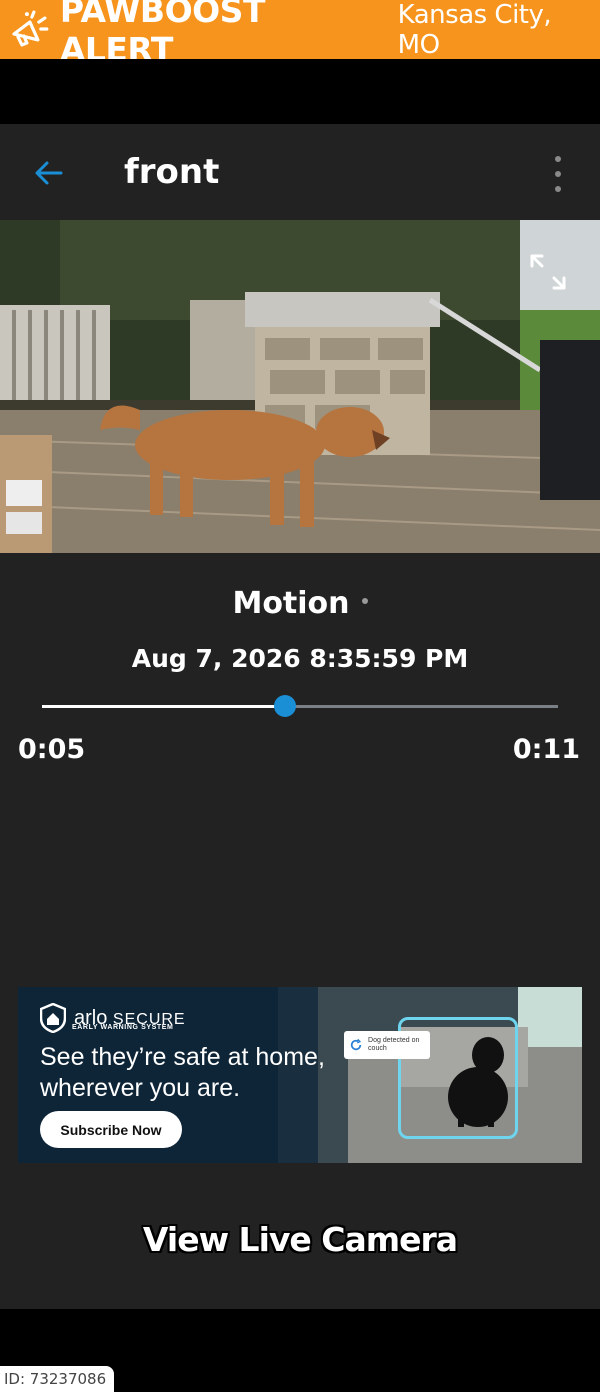 This screenshot has width=600, height=1392. Describe the element at coordinates (57, 1379) in the screenshot. I see `listing-id: ID: 73237086` at that location.